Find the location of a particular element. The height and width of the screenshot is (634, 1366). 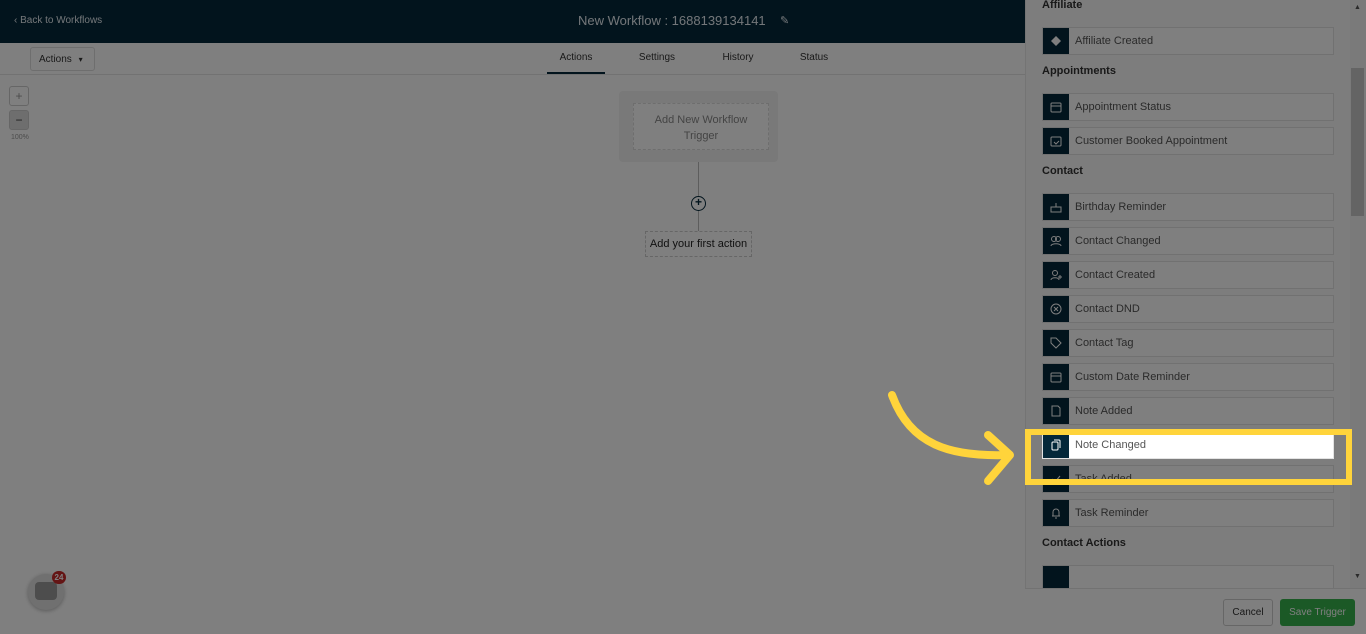

user-plus-icon is located at coordinates (1056, 275).